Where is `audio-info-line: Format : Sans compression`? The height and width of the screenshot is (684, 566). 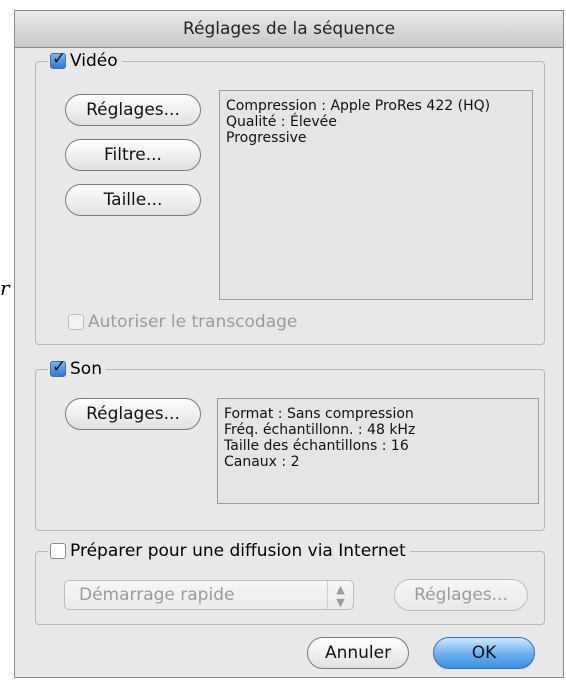 audio-info-line: Format : Sans compression is located at coordinates (319, 414).